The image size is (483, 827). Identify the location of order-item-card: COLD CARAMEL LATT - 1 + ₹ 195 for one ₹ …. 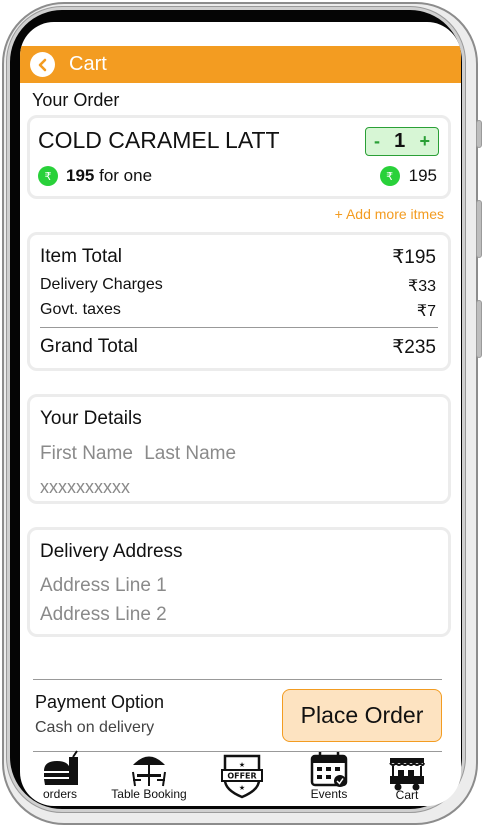
(239, 157).